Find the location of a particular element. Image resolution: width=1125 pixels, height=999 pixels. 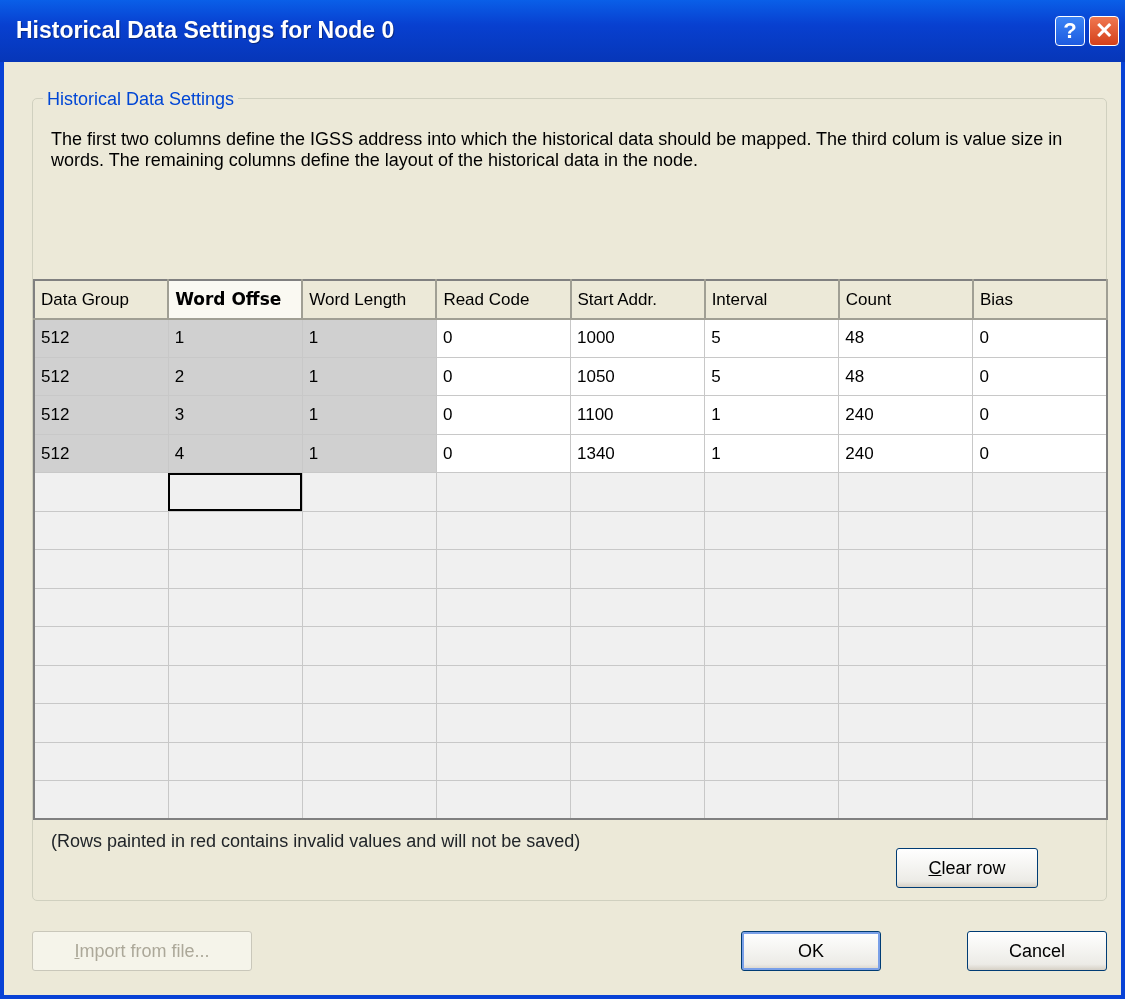

column-header: Word Length is located at coordinates (369, 299).